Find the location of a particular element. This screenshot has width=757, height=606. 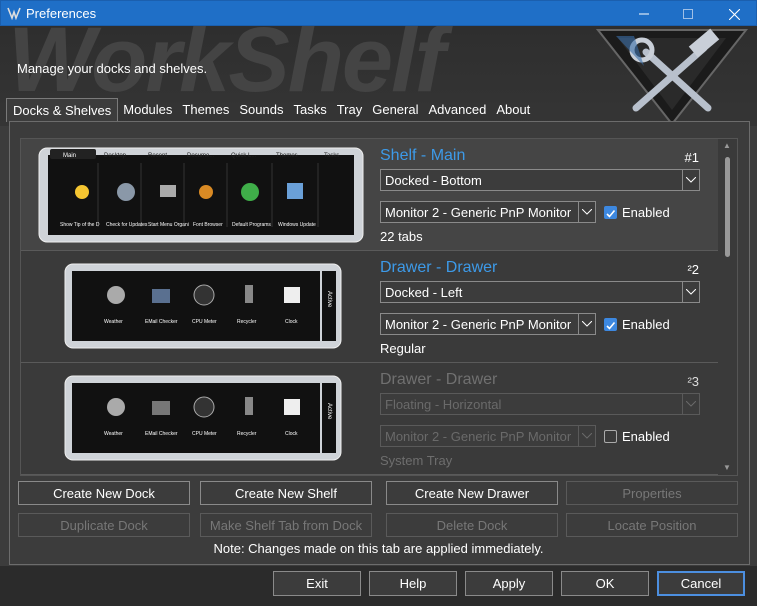

dock-subtitle: System Tray is located at coordinates (416, 460).